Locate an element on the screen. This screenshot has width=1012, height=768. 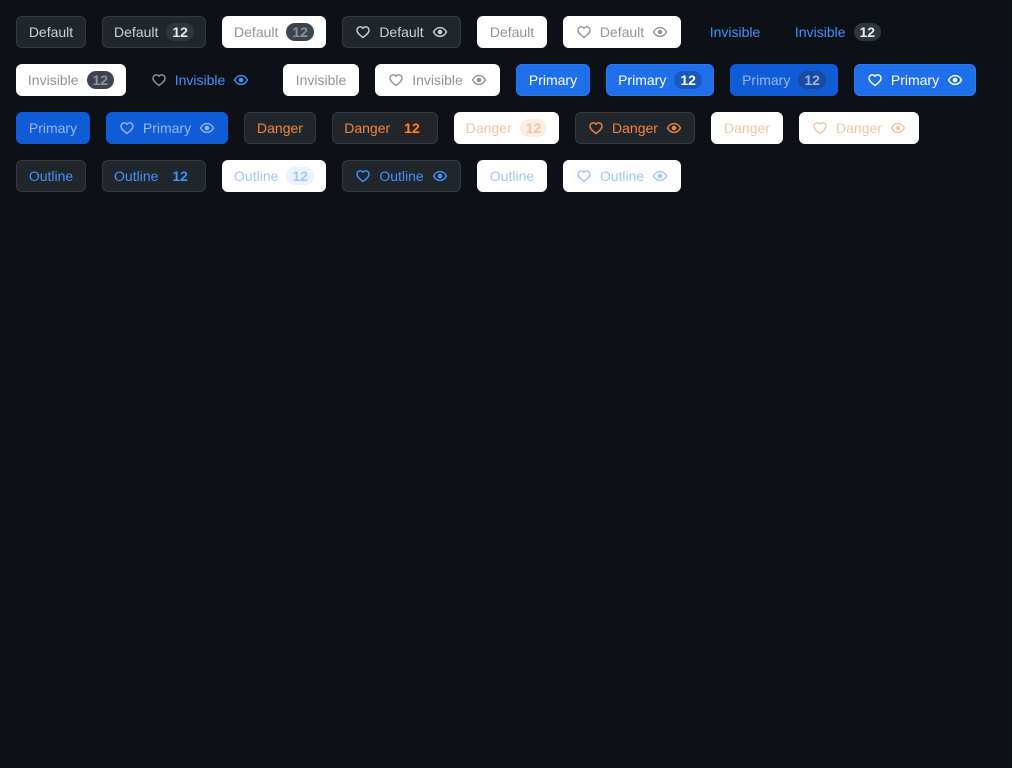
invisible-button: Invisible is located at coordinates (735, 32).